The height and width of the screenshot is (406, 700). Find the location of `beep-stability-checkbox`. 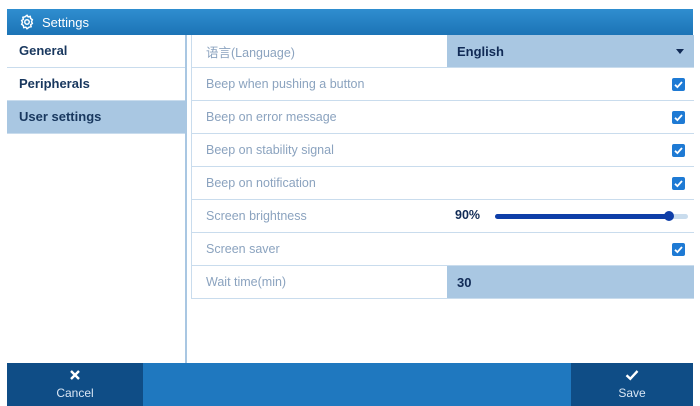

beep-stability-checkbox is located at coordinates (678, 150).